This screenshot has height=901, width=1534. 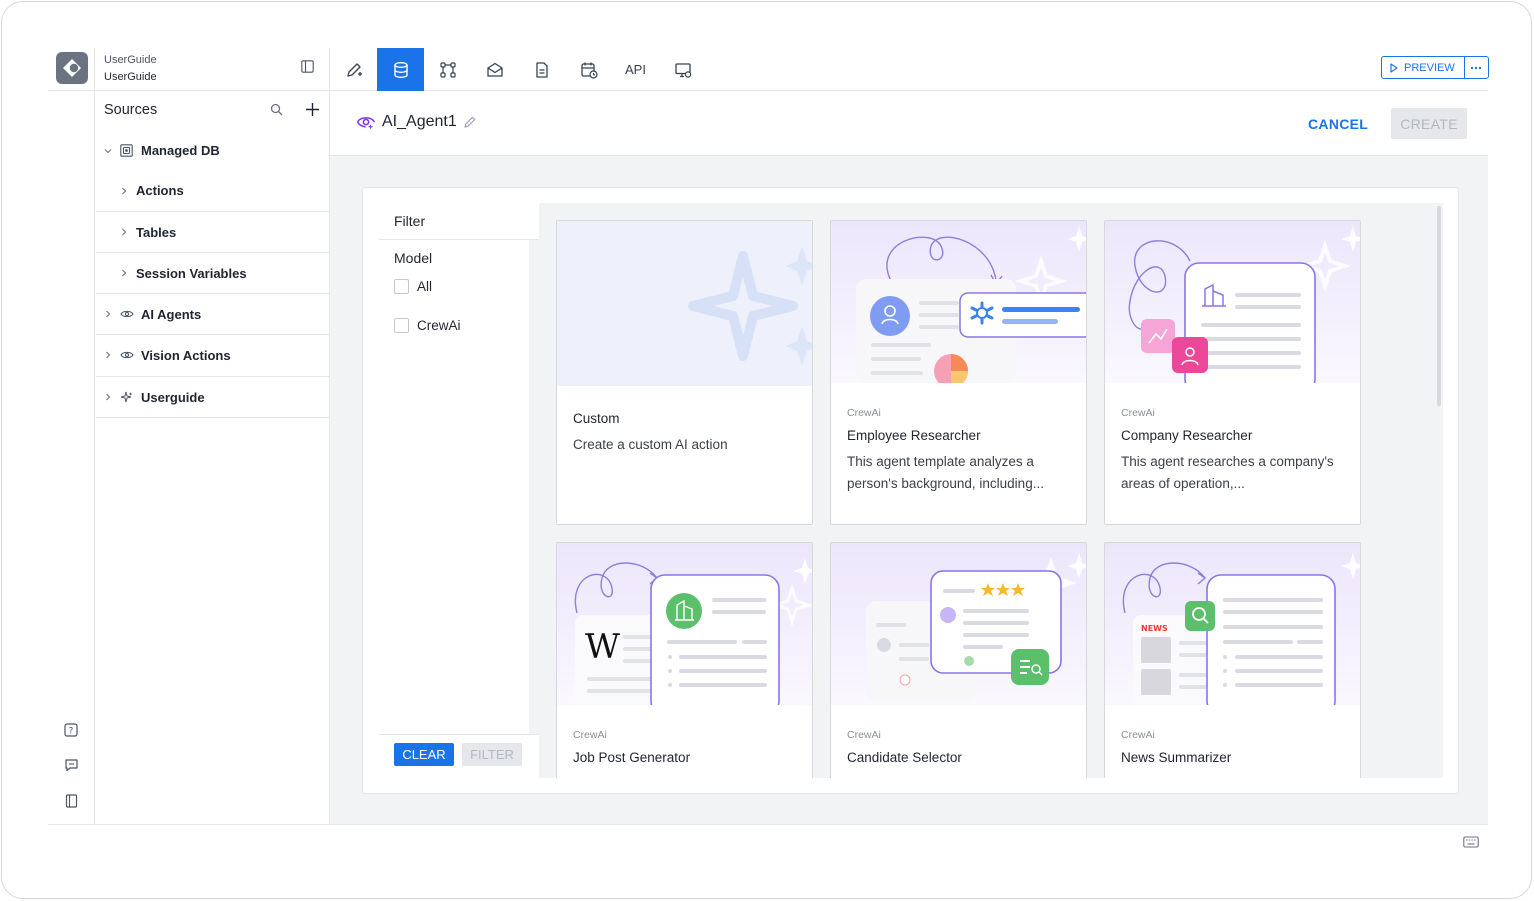 I want to click on keyboard-icon, so click(x=1471, y=841).